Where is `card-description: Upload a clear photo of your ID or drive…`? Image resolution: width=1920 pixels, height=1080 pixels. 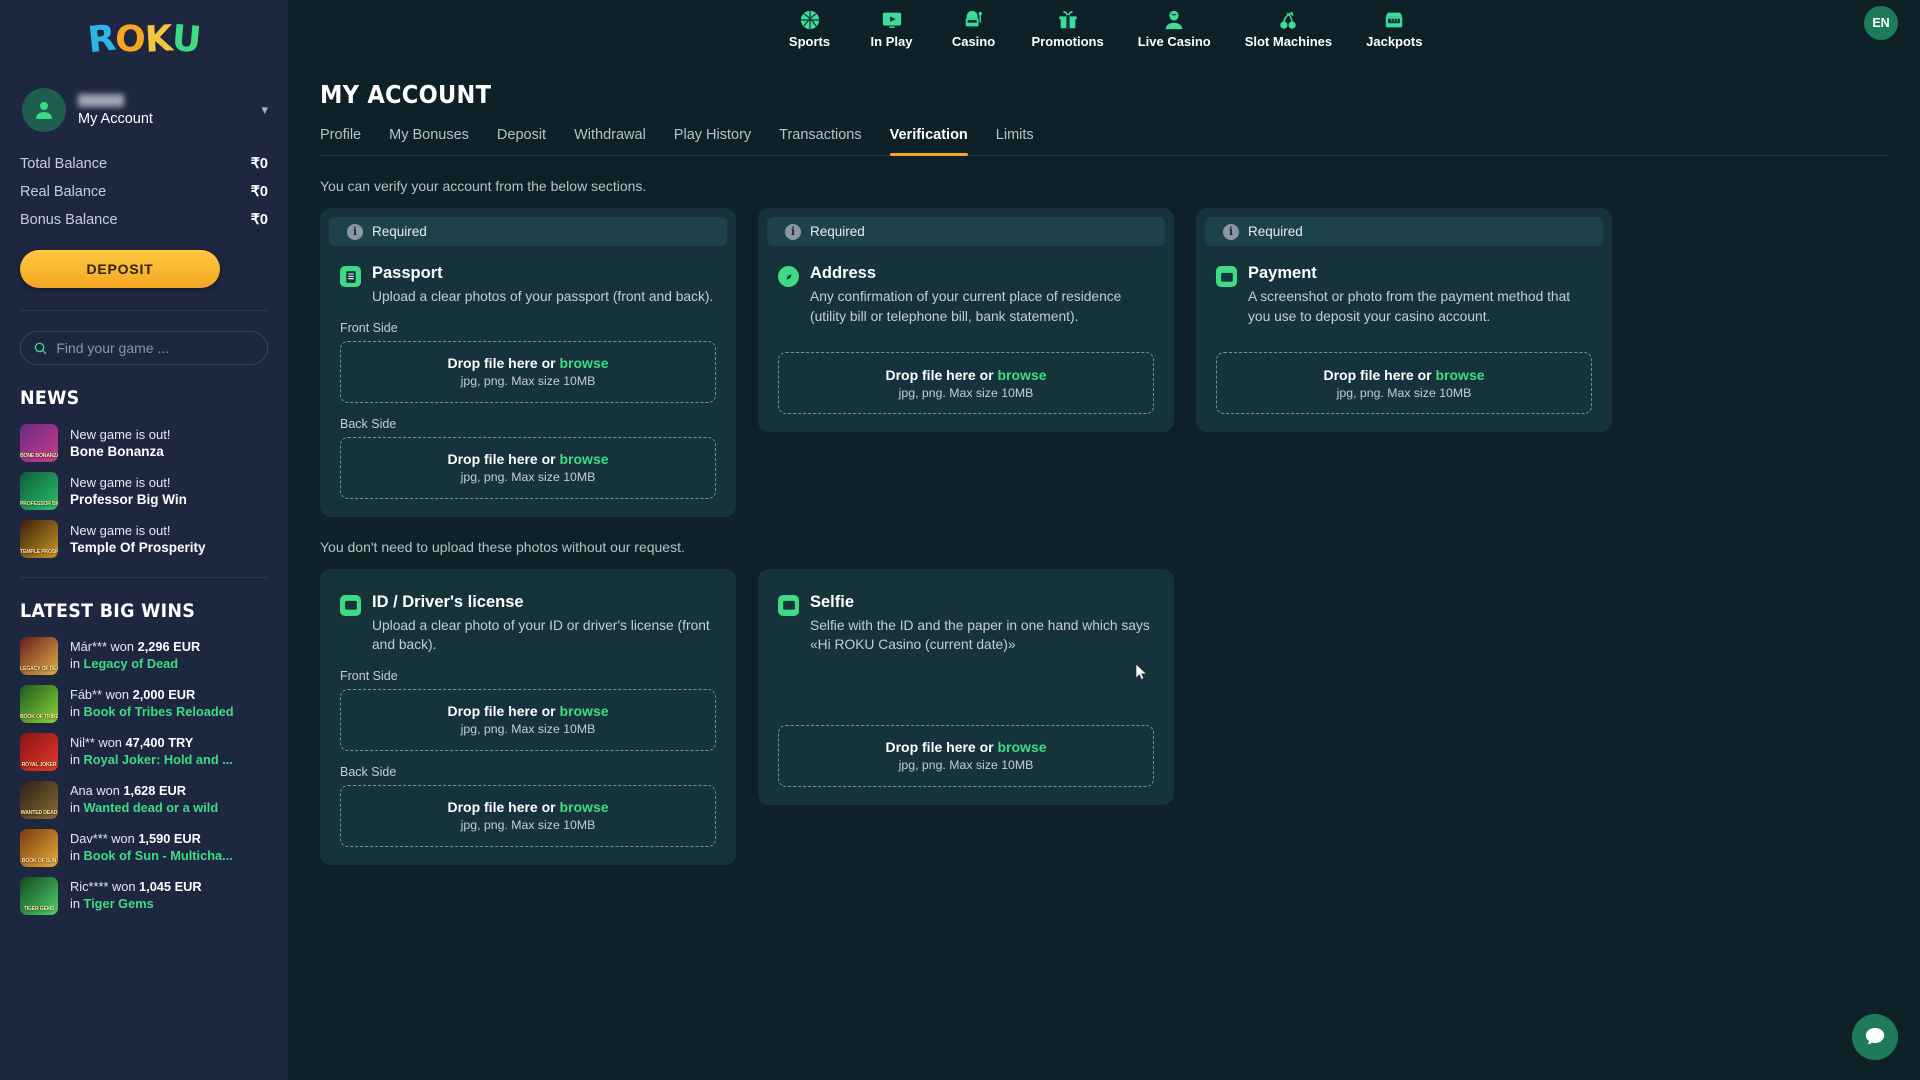
card-description: Upload a clear photo of your ID or drive… is located at coordinates (541, 635).